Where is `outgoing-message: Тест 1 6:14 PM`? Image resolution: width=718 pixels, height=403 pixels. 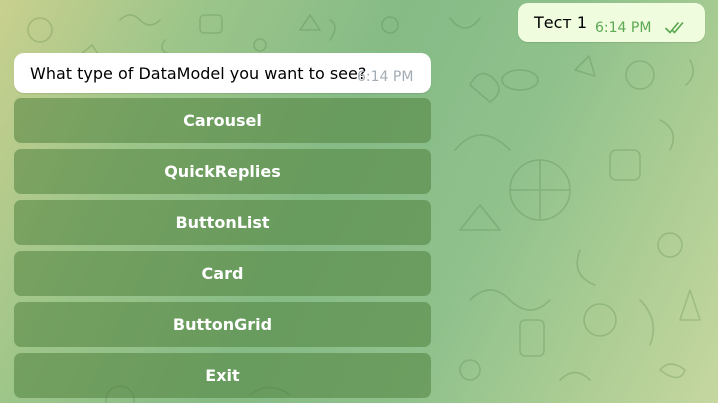
outgoing-message: Тест 1 6:14 PM is located at coordinates (611, 22).